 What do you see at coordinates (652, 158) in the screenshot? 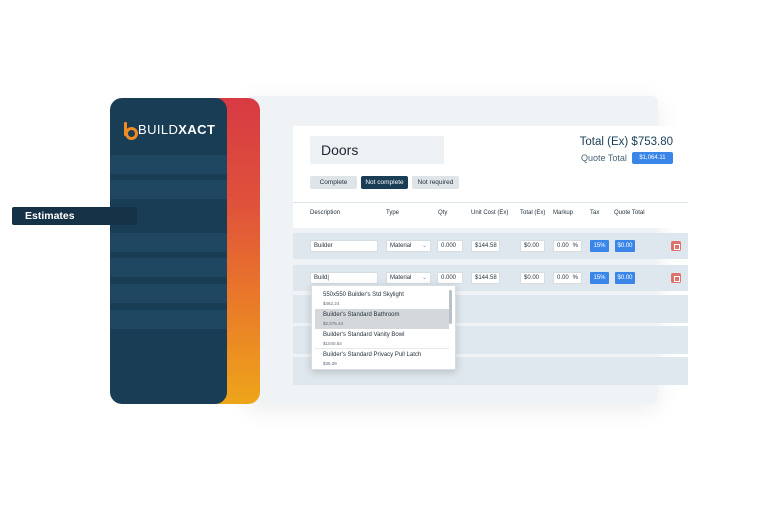
I see `quote-total-badge: $1,064.11` at bounding box center [652, 158].